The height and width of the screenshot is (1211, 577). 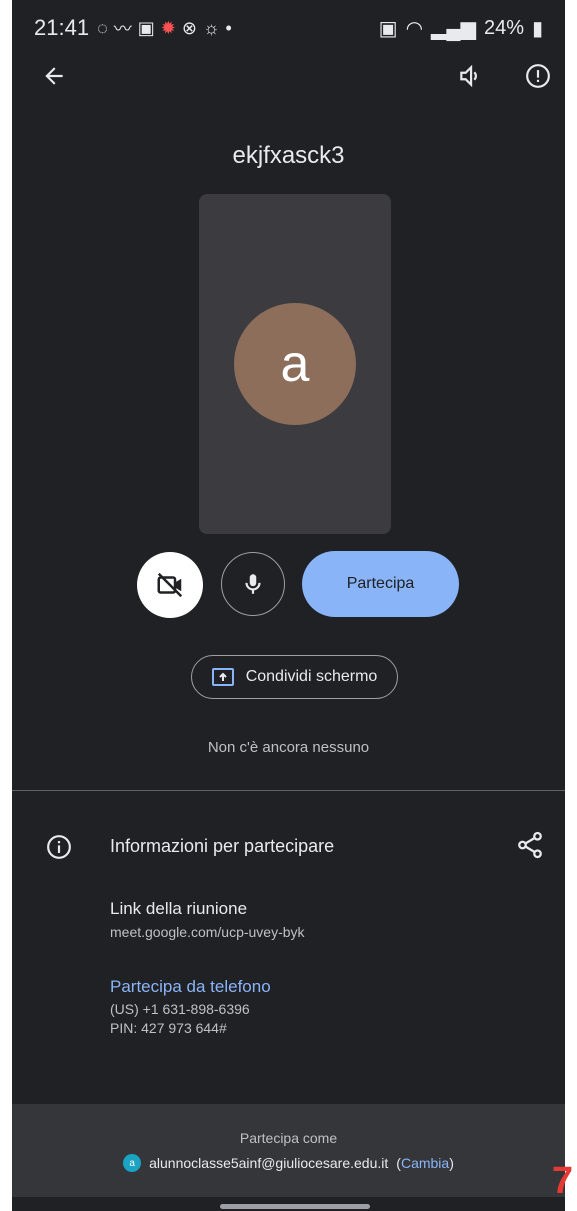 What do you see at coordinates (59, 847) in the screenshot?
I see `info-icon` at bounding box center [59, 847].